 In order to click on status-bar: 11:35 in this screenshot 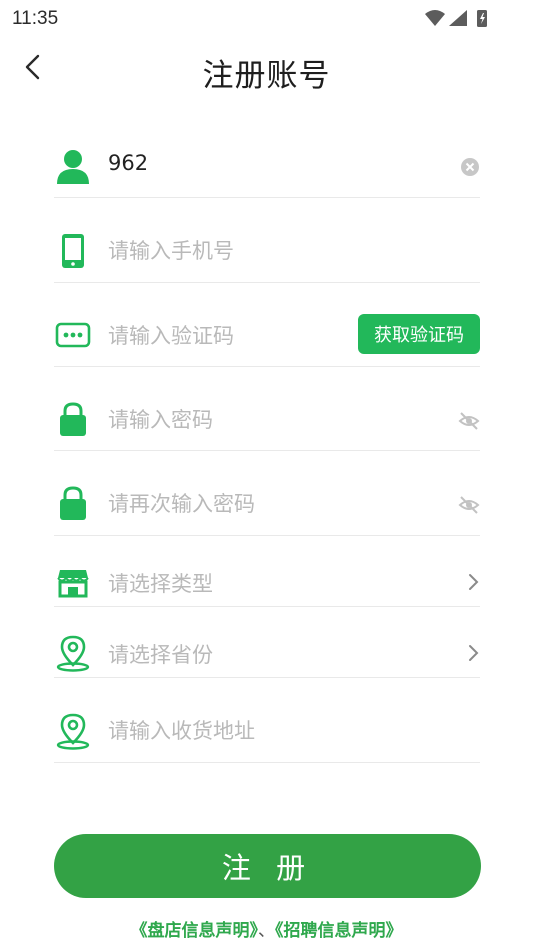, I will do `click(266, 18)`.